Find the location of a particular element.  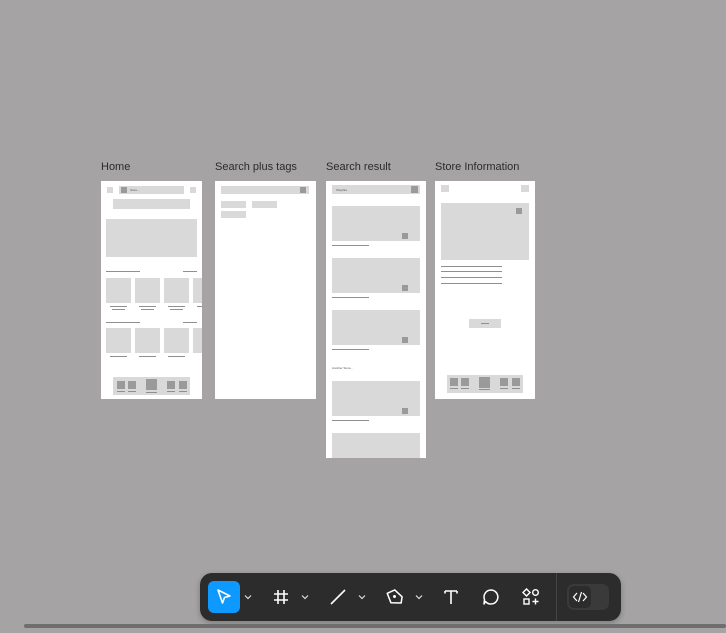

section-title-line is located at coordinates (123, 271).